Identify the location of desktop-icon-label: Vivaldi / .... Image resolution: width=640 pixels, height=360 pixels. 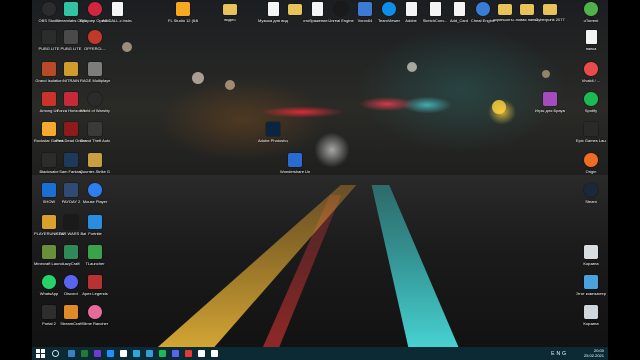
(591, 80).